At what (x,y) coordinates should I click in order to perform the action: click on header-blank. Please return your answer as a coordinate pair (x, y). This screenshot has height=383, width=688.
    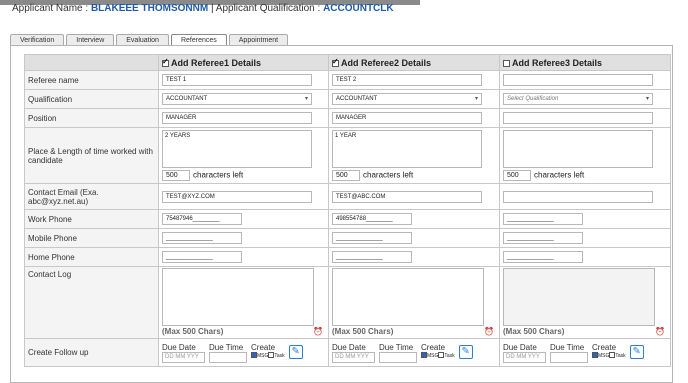
    Looking at the image, I should click on (91, 62).